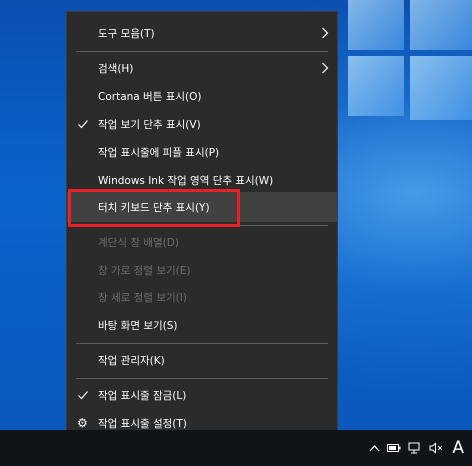 This screenshot has height=466, width=472. I want to click on menu-item-label: 작업 표시줄 잠금(L), so click(142, 395).